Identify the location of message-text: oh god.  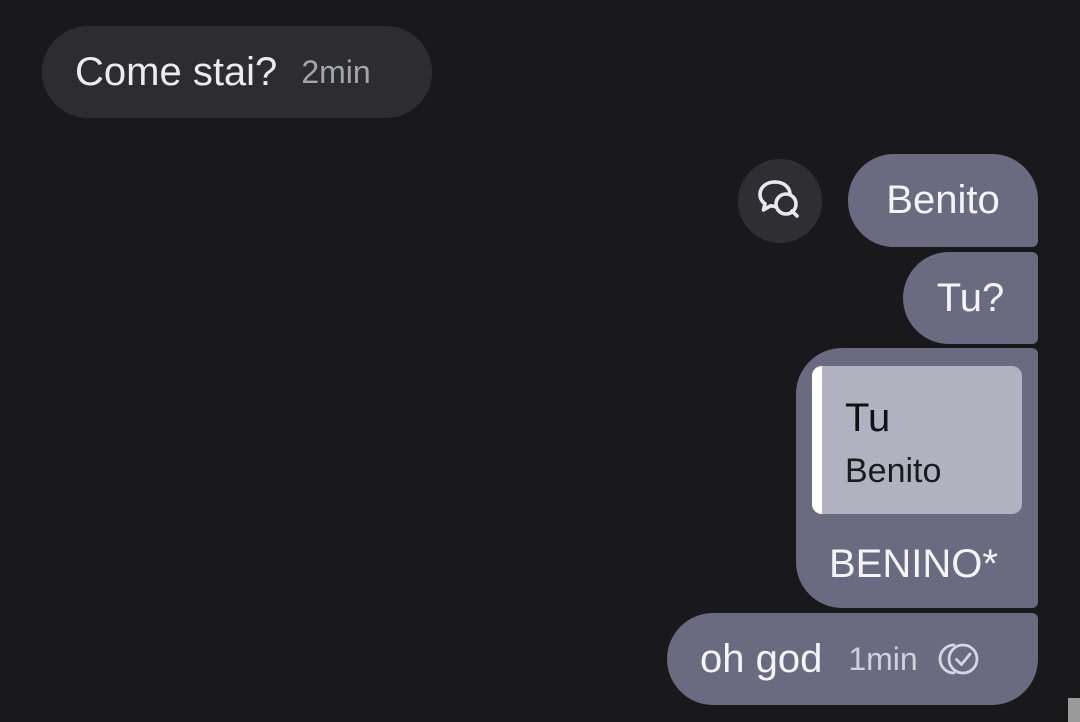
(761, 658).